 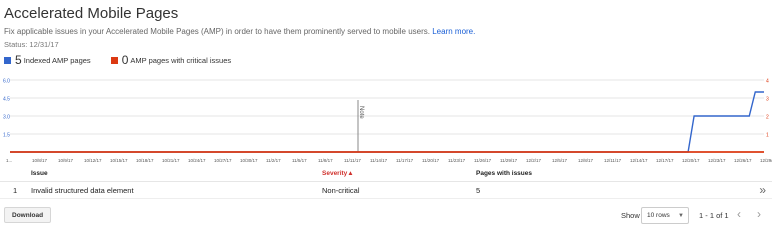 I want to click on x-tick-label: 11/8/17, so click(x=325, y=160).